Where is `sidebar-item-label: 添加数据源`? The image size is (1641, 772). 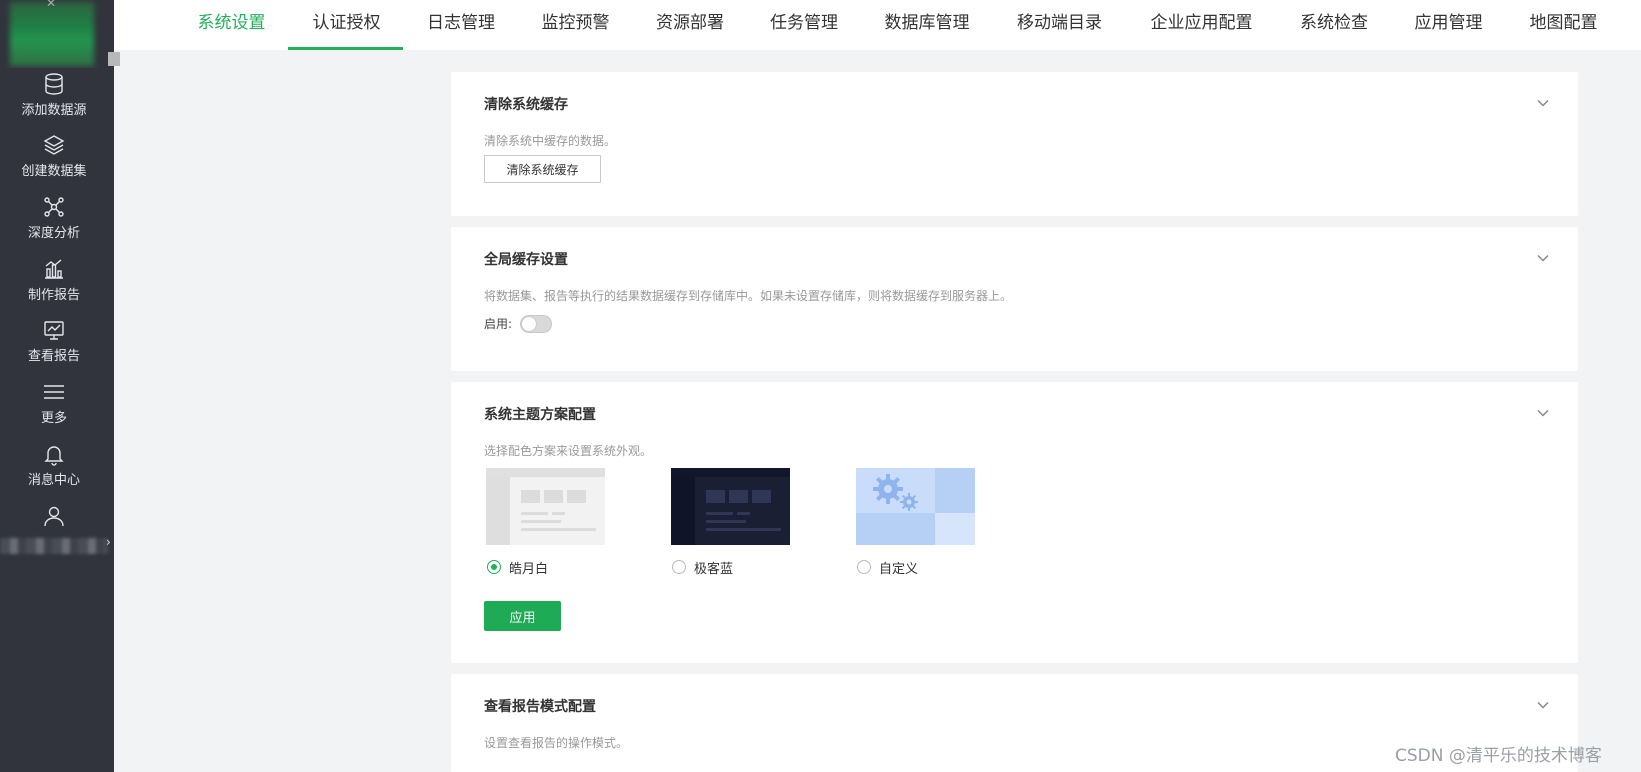 sidebar-item-label: 添加数据源 is located at coordinates (54, 110).